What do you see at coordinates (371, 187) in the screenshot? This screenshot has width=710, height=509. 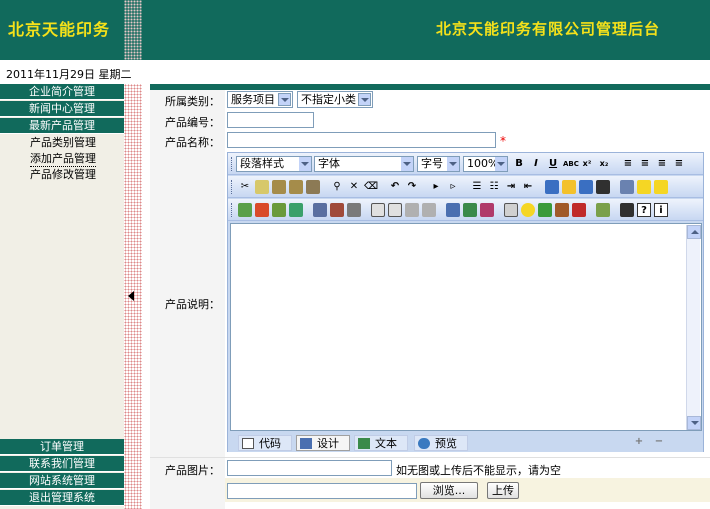 I see `eraser-icon: ⌫` at bounding box center [371, 187].